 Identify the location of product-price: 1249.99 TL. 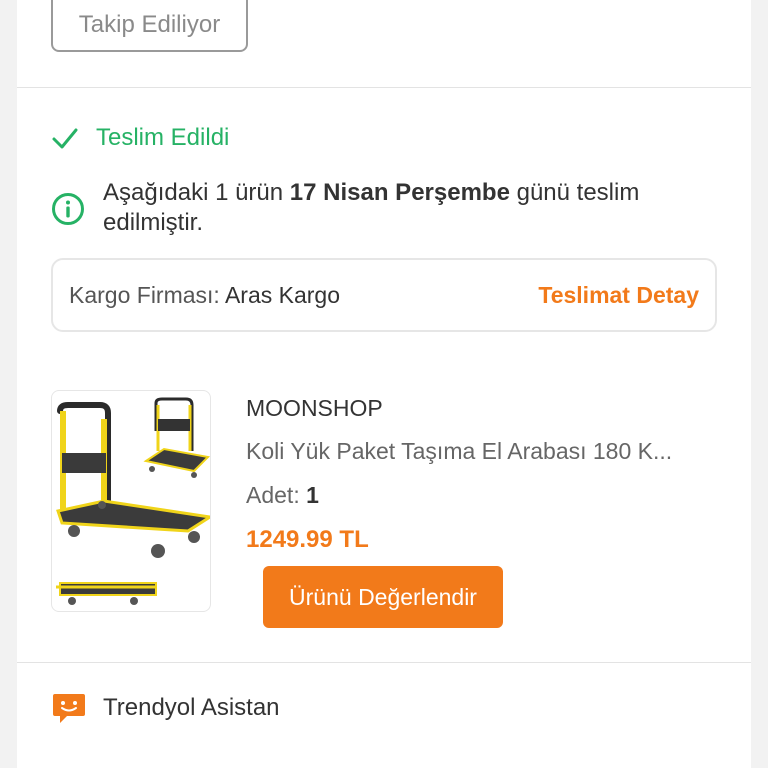
(307, 539).